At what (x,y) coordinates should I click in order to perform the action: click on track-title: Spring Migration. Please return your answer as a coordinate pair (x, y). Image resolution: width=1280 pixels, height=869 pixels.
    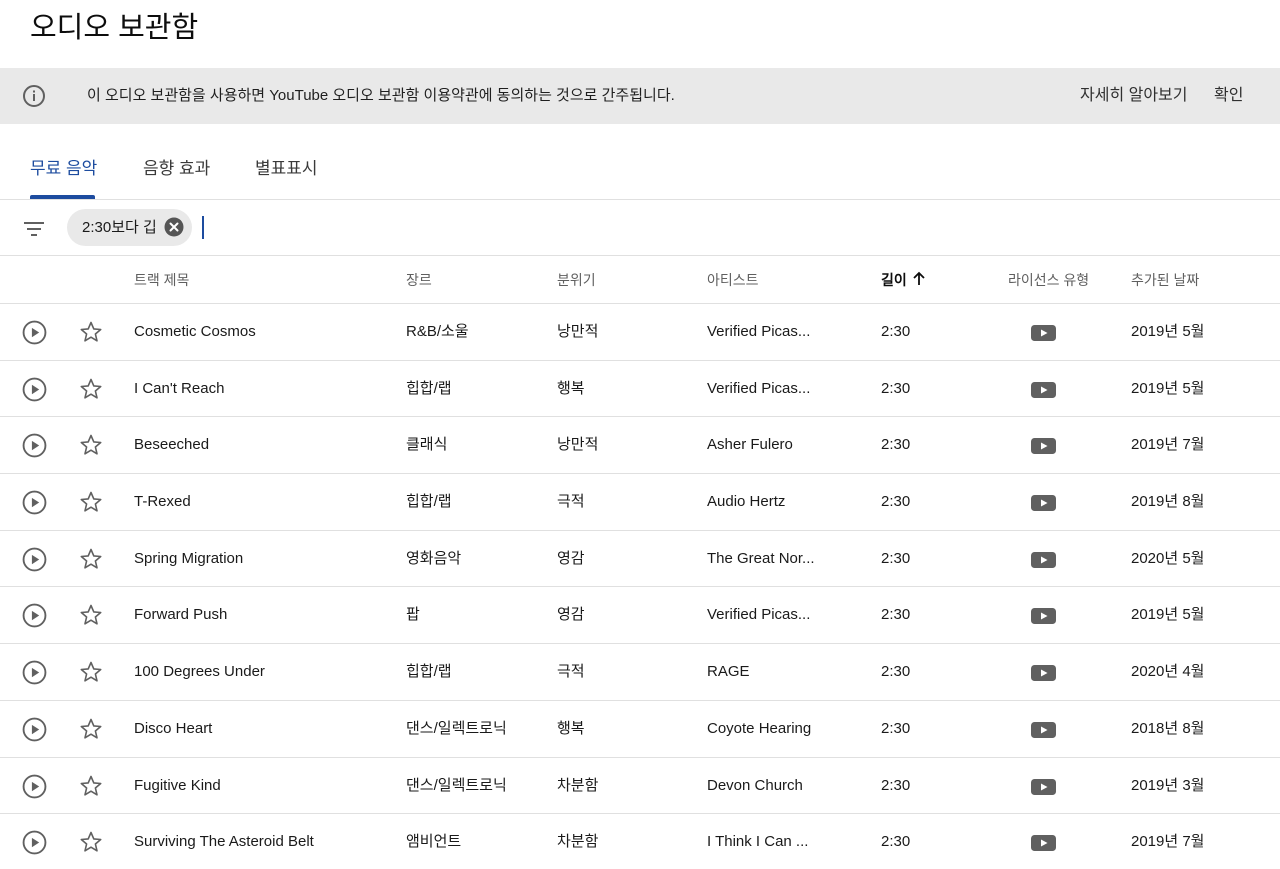
    Looking at the image, I should click on (188, 559).